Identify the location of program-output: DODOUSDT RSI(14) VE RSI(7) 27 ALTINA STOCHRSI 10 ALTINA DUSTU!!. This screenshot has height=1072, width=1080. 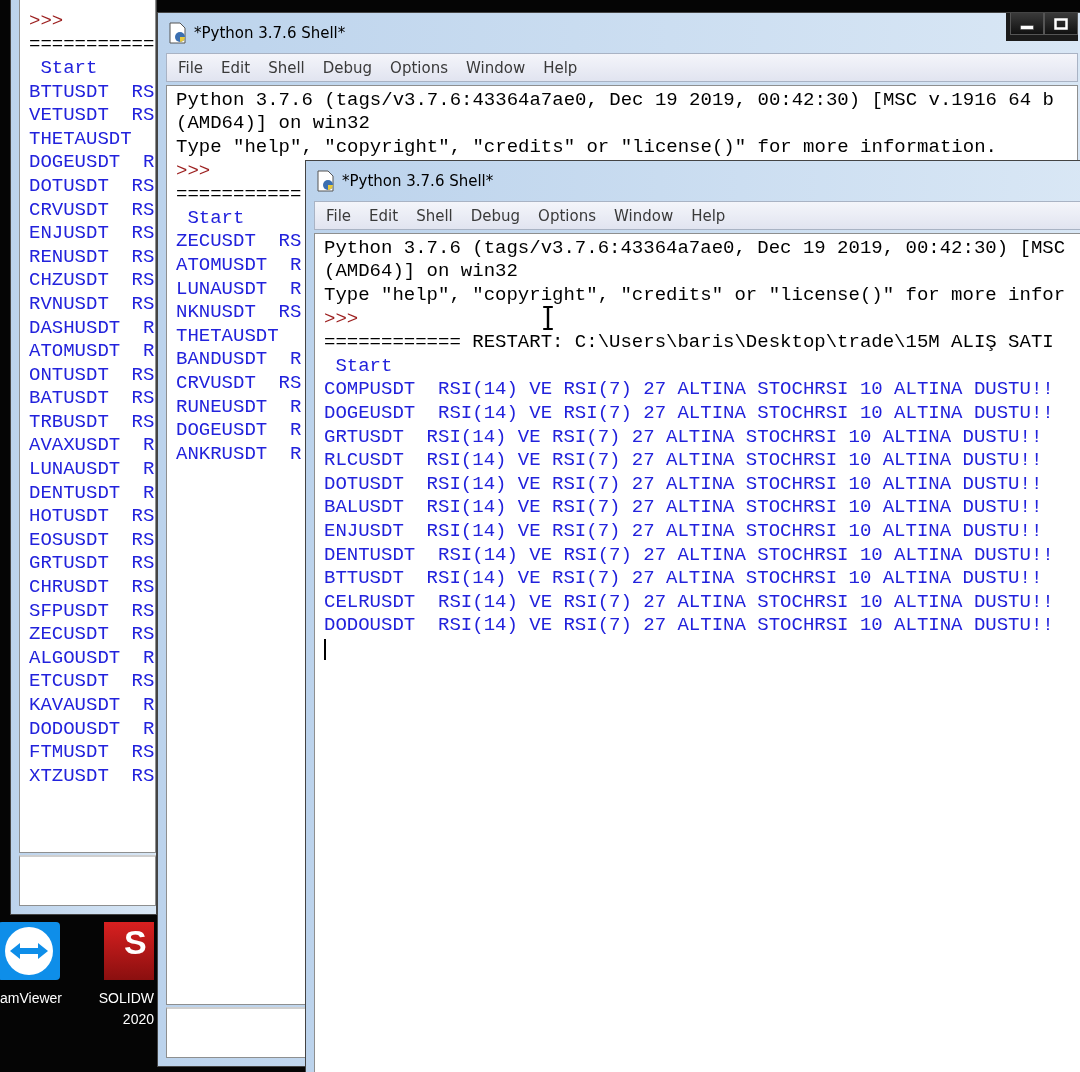
(689, 625).